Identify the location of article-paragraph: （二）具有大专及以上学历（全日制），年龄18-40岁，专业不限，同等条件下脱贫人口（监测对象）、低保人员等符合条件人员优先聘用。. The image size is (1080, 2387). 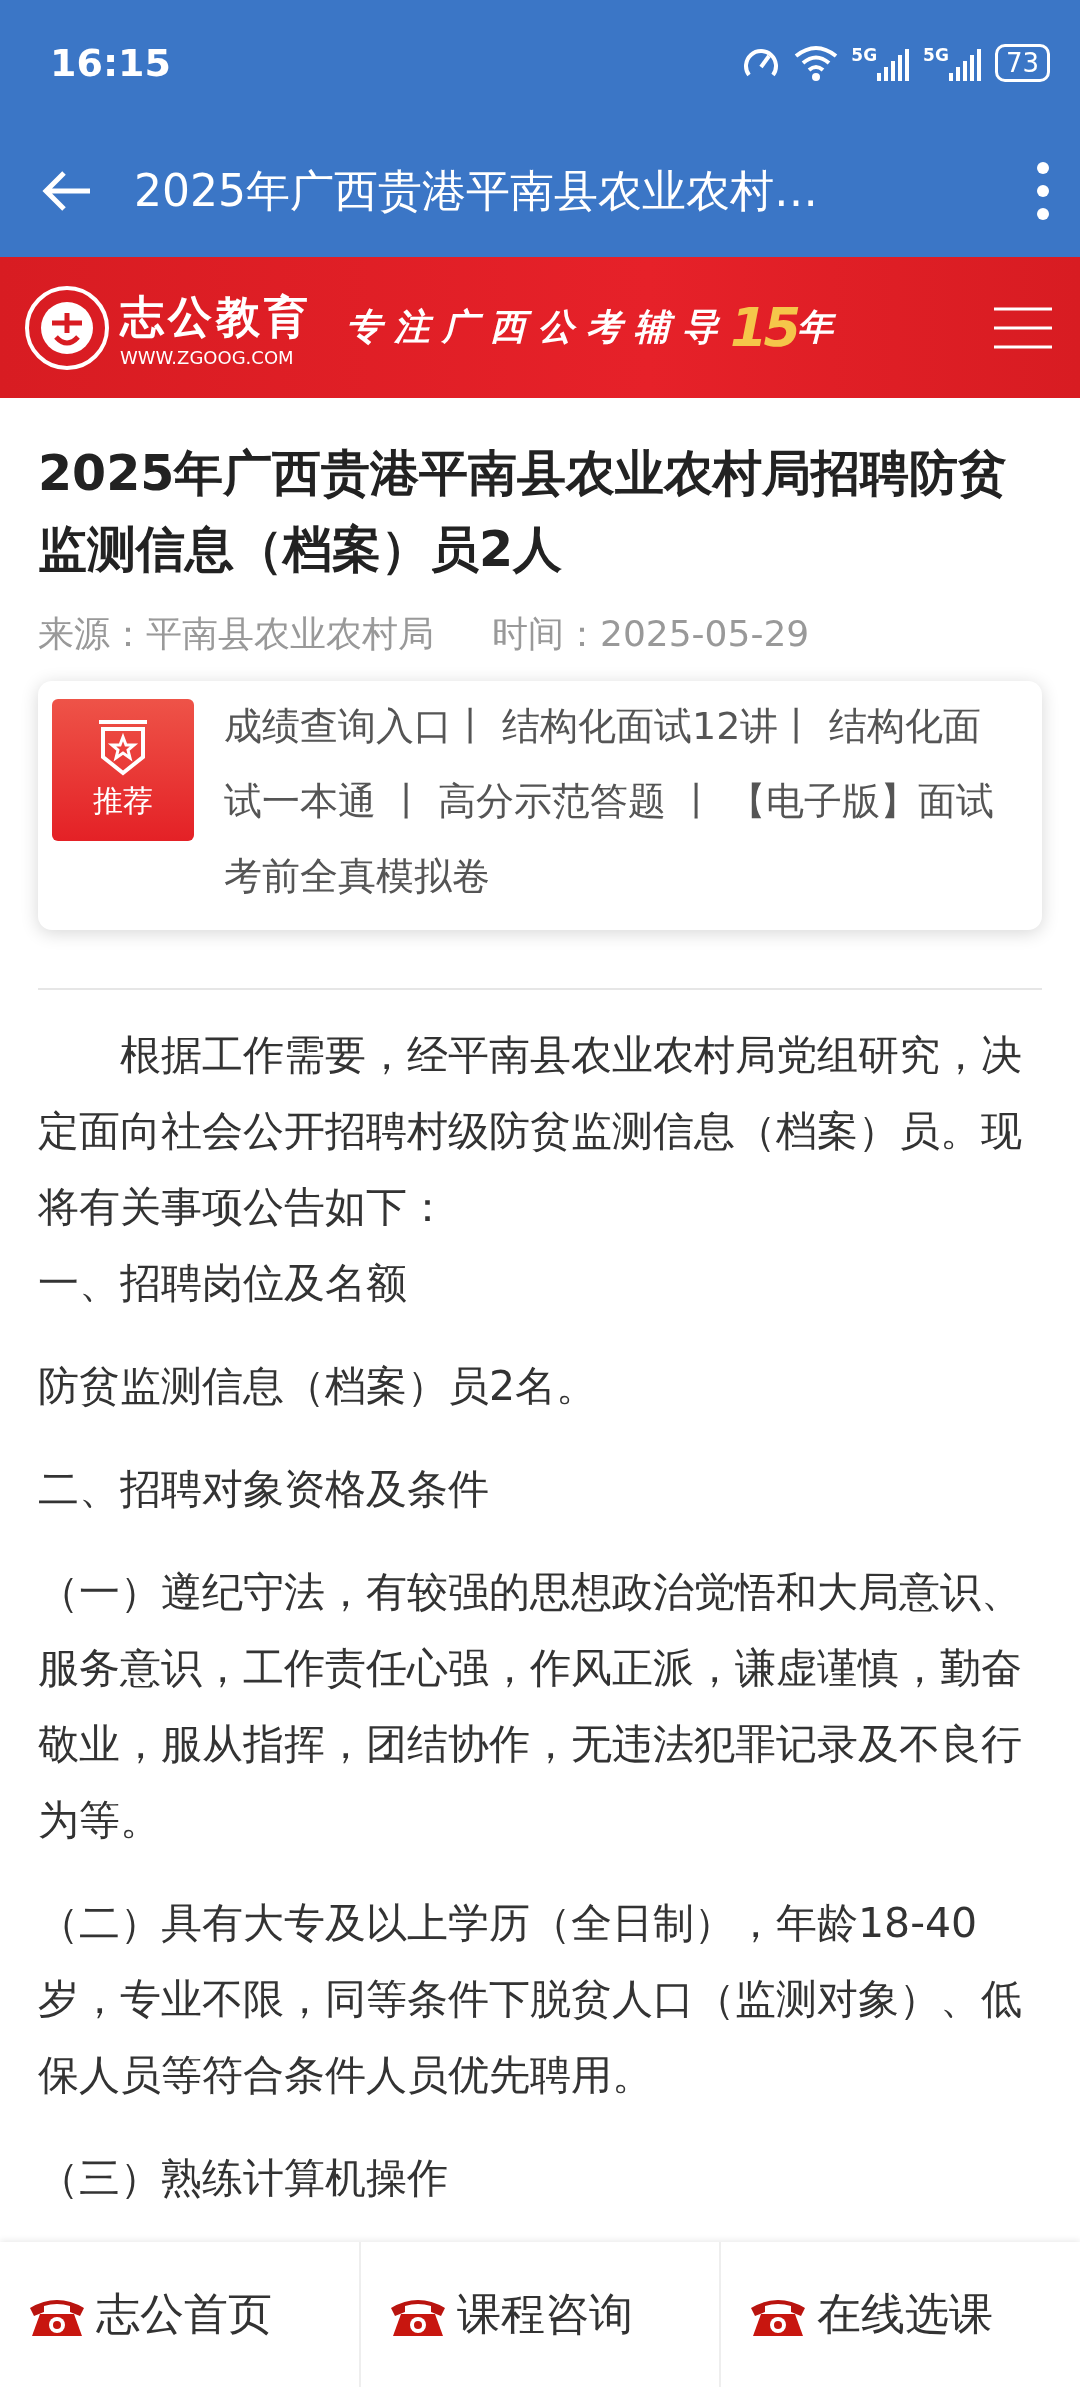
(530, 1999).